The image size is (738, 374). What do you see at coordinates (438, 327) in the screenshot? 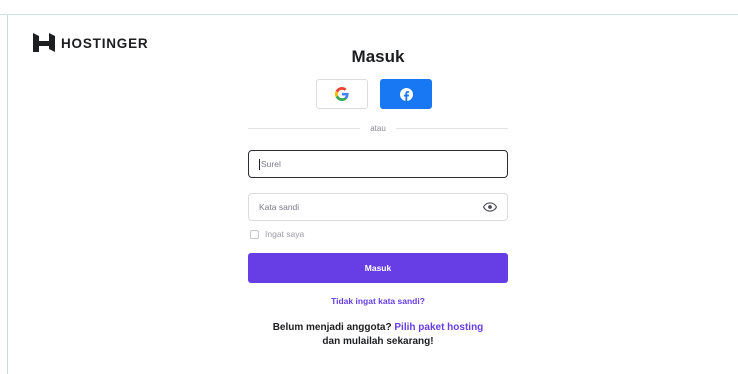
I see `choose-hosting-plan-link: Pilih paket hosting` at bounding box center [438, 327].